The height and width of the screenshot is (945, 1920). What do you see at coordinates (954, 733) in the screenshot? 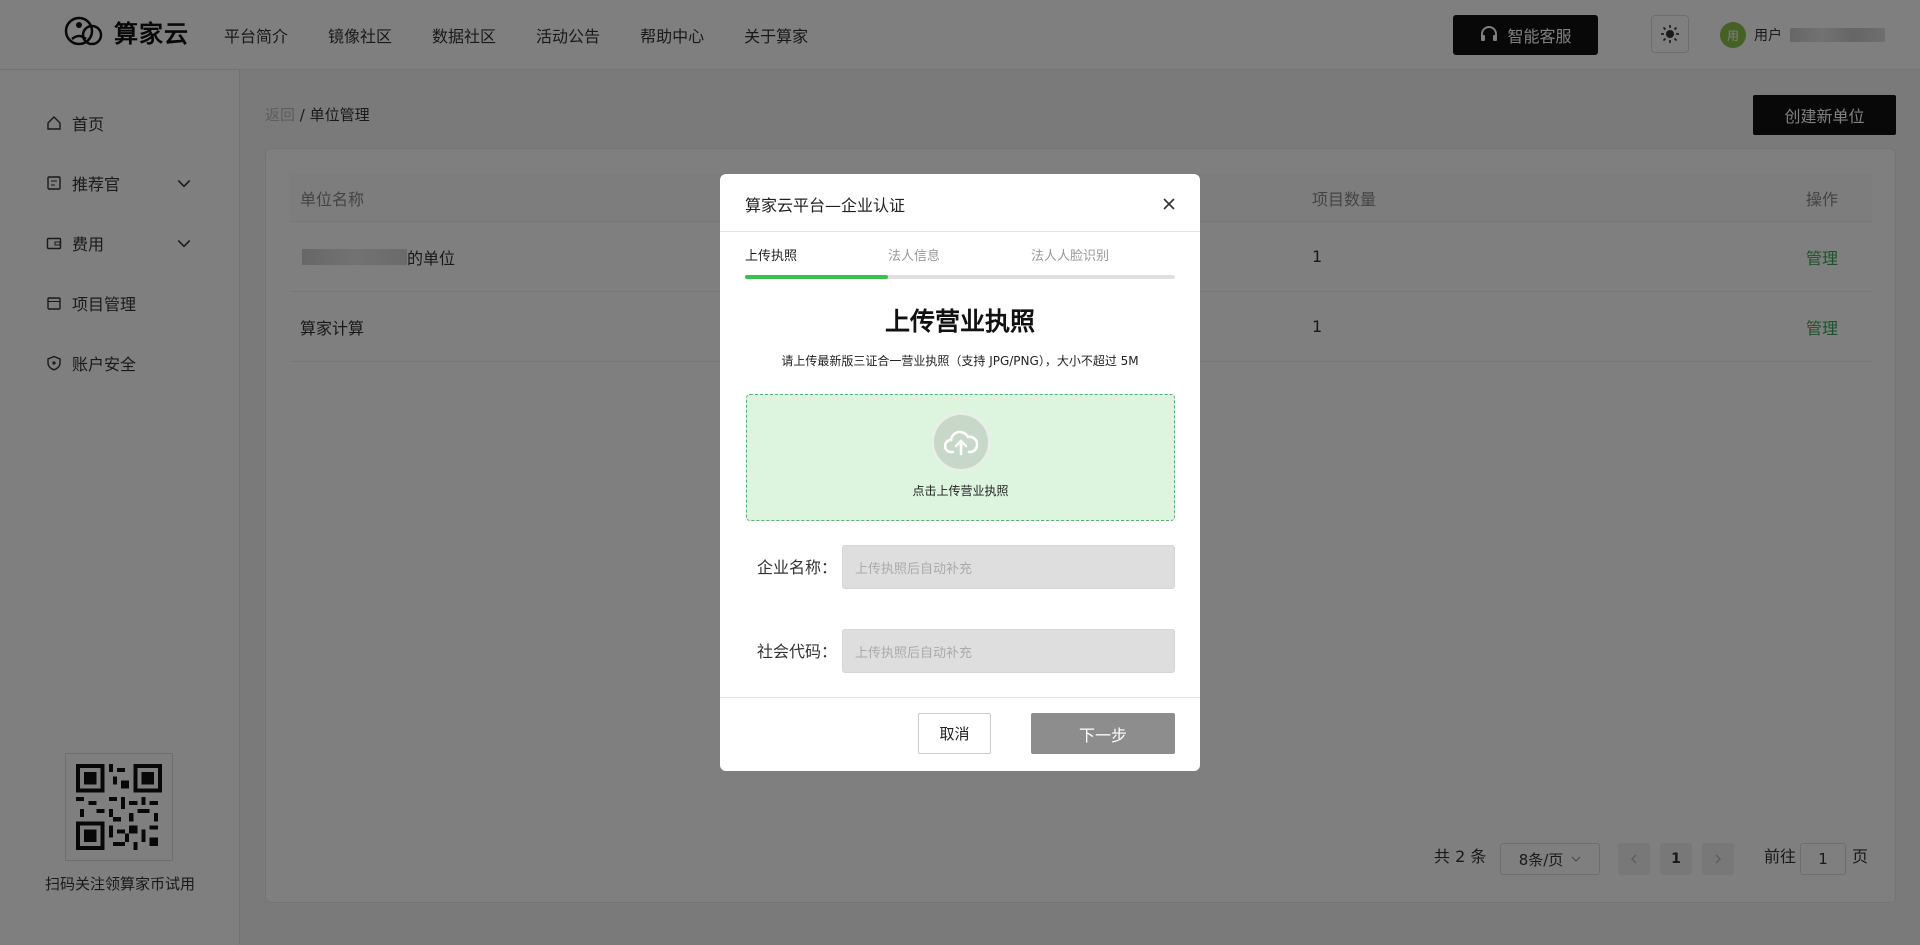
I see `cancel-button: 取消` at bounding box center [954, 733].